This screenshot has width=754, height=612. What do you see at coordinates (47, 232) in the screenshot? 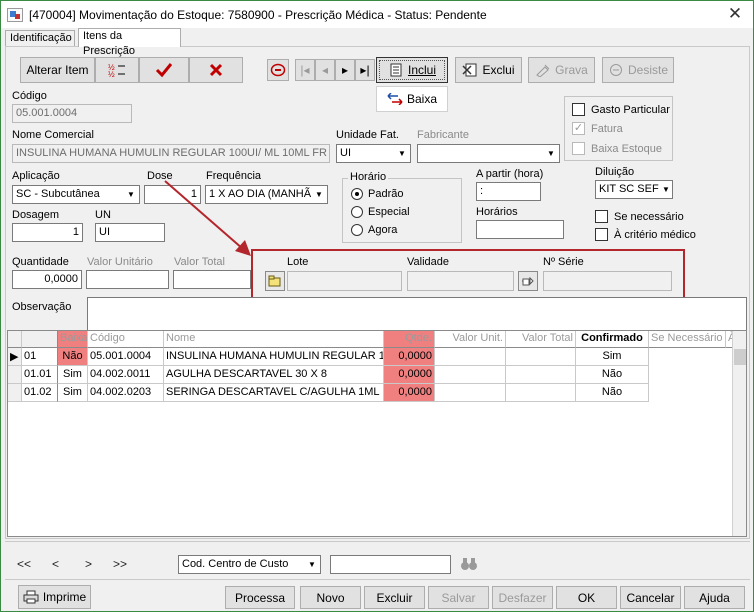
I see `dosagem-field: 1` at bounding box center [47, 232].